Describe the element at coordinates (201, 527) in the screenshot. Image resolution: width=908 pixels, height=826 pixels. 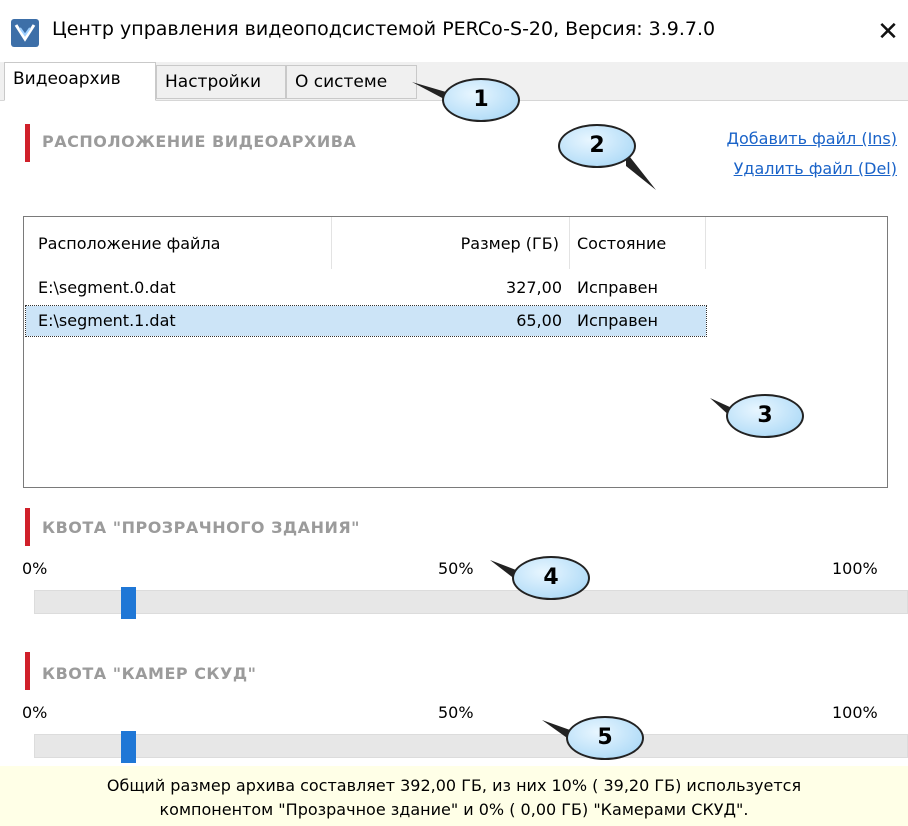
I see `transparent-quota-title: КВОТА "ПРОЗРАЧНОГО ЗДАНИЯ"` at that location.